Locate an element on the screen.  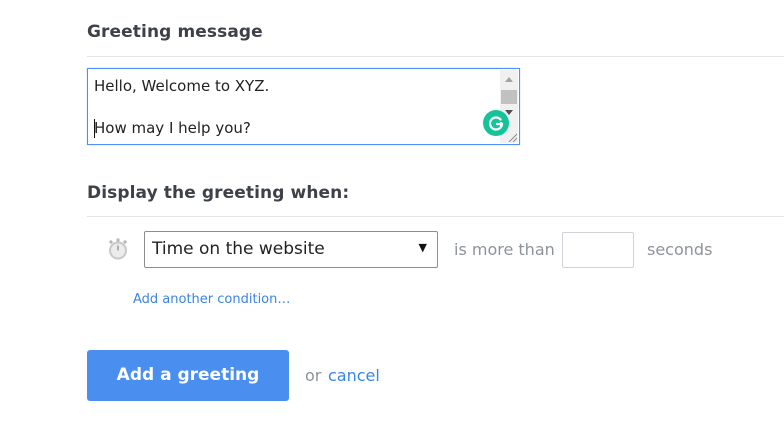
scroll-up-arrow-icon is located at coordinates (509, 79).